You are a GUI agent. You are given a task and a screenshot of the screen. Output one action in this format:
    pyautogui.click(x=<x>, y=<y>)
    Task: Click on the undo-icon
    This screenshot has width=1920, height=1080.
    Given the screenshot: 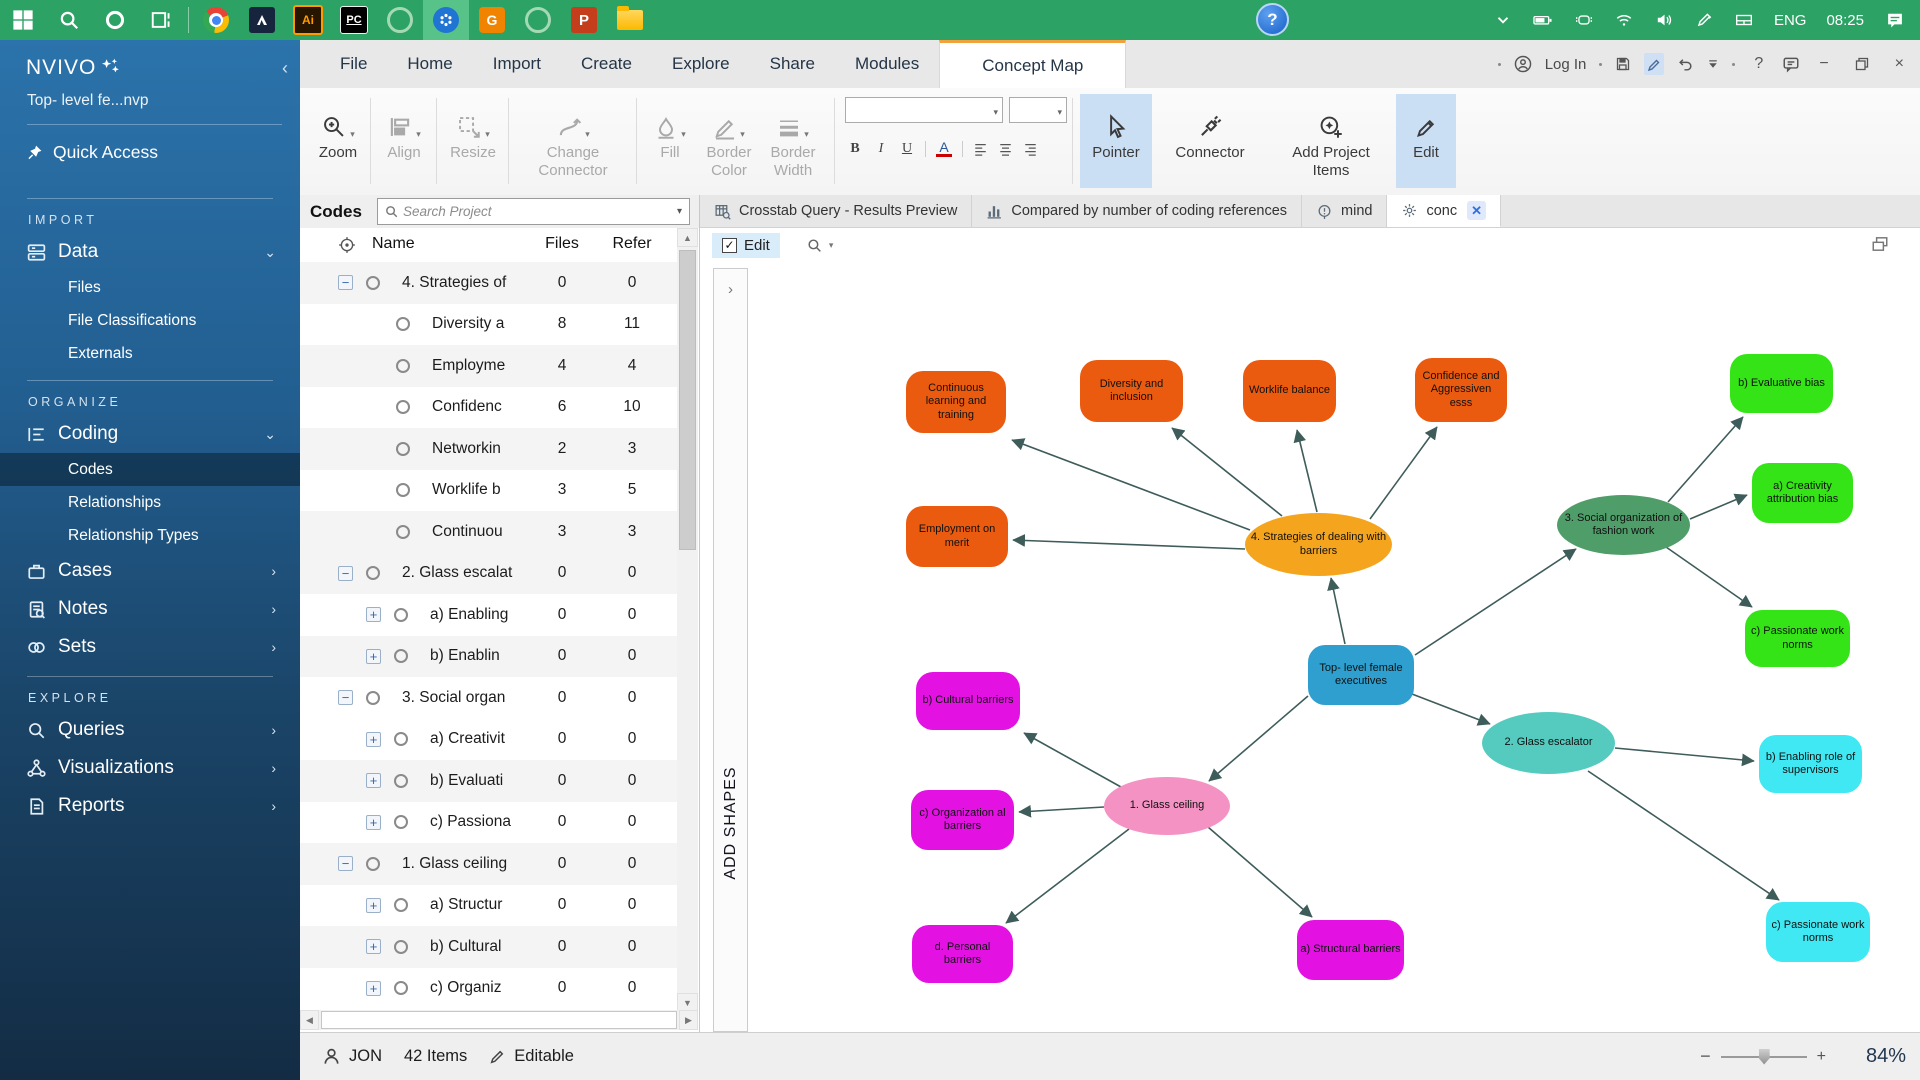 What is the action you would take?
    pyautogui.click(x=1685, y=64)
    